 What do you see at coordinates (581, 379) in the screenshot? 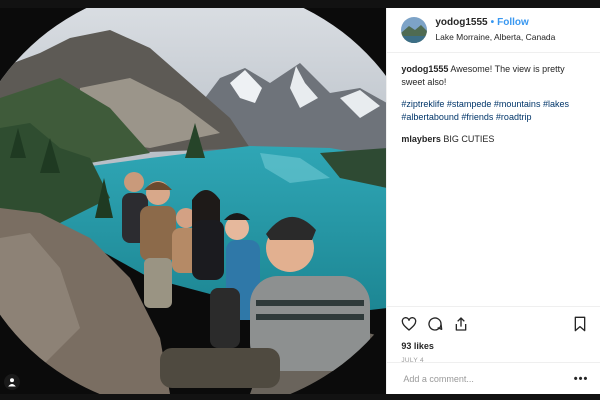
I see `more-options-icon: •••` at bounding box center [581, 379].